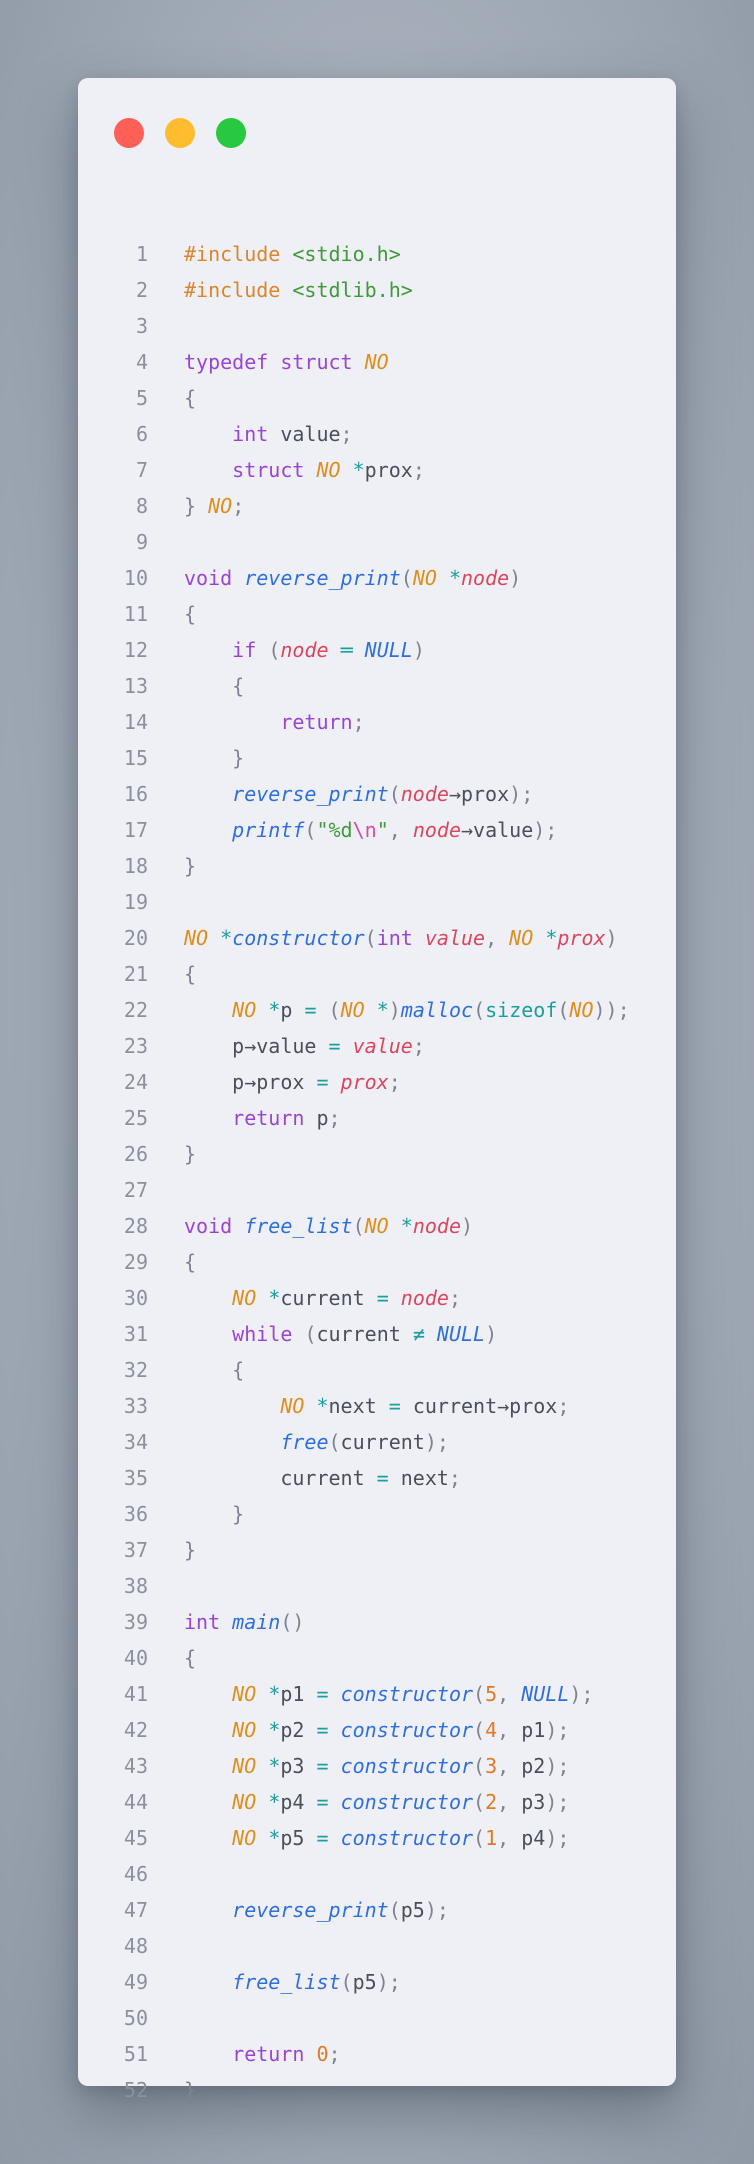 Image resolution: width=754 pixels, height=2164 pixels. Describe the element at coordinates (322, 1298) in the screenshot. I see `code-text: NO *current = node;` at that location.